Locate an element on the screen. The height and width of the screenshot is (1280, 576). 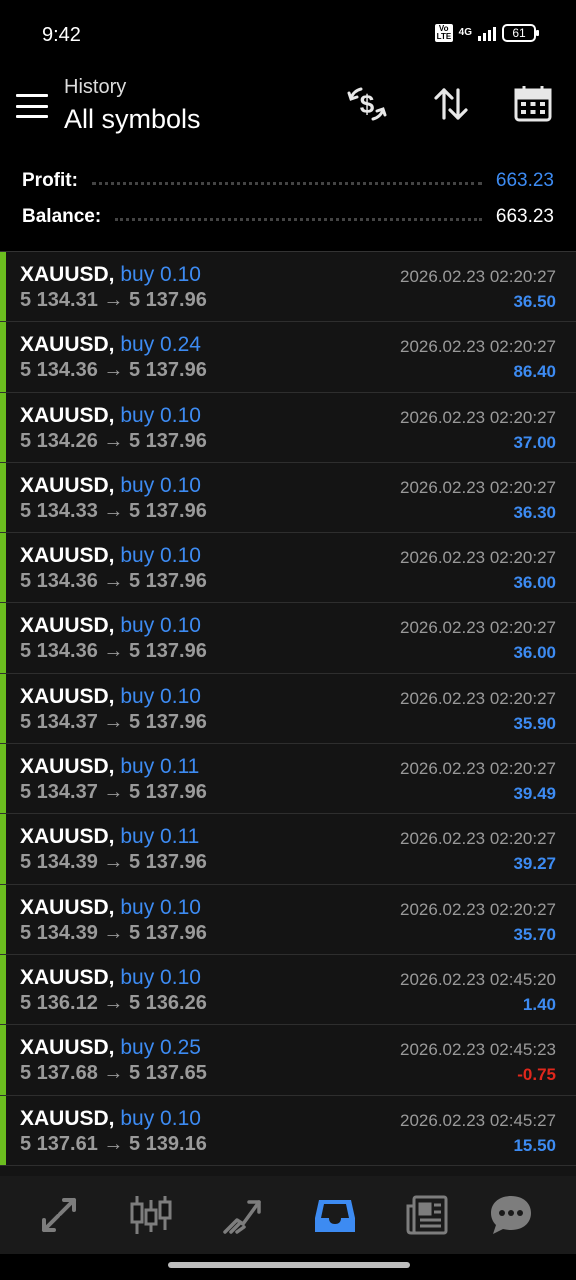
profit-label: Profit: is located at coordinates (50, 180).